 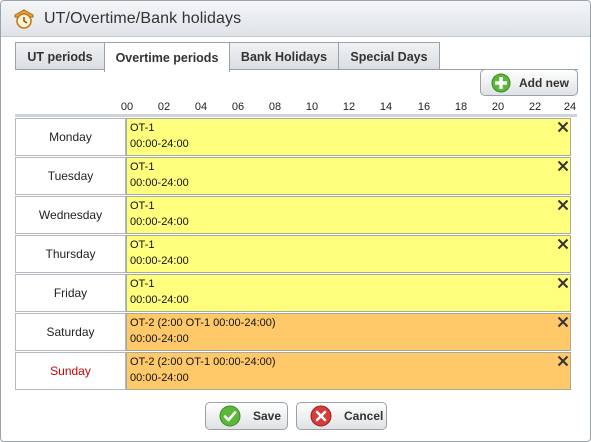 What do you see at coordinates (535, 107) in the screenshot?
I see `tick-label: 22` at bounding box center [535, 107].